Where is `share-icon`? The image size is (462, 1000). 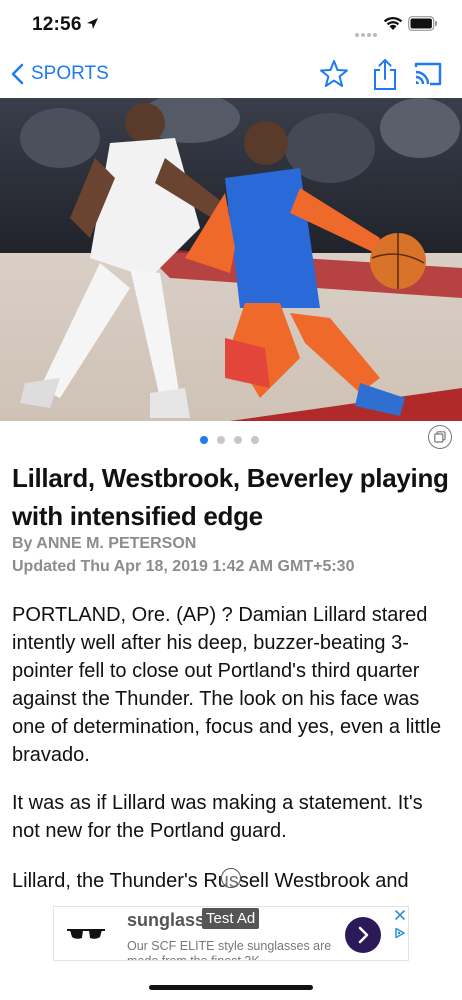 share-icon is located at coordinates (385, 74).